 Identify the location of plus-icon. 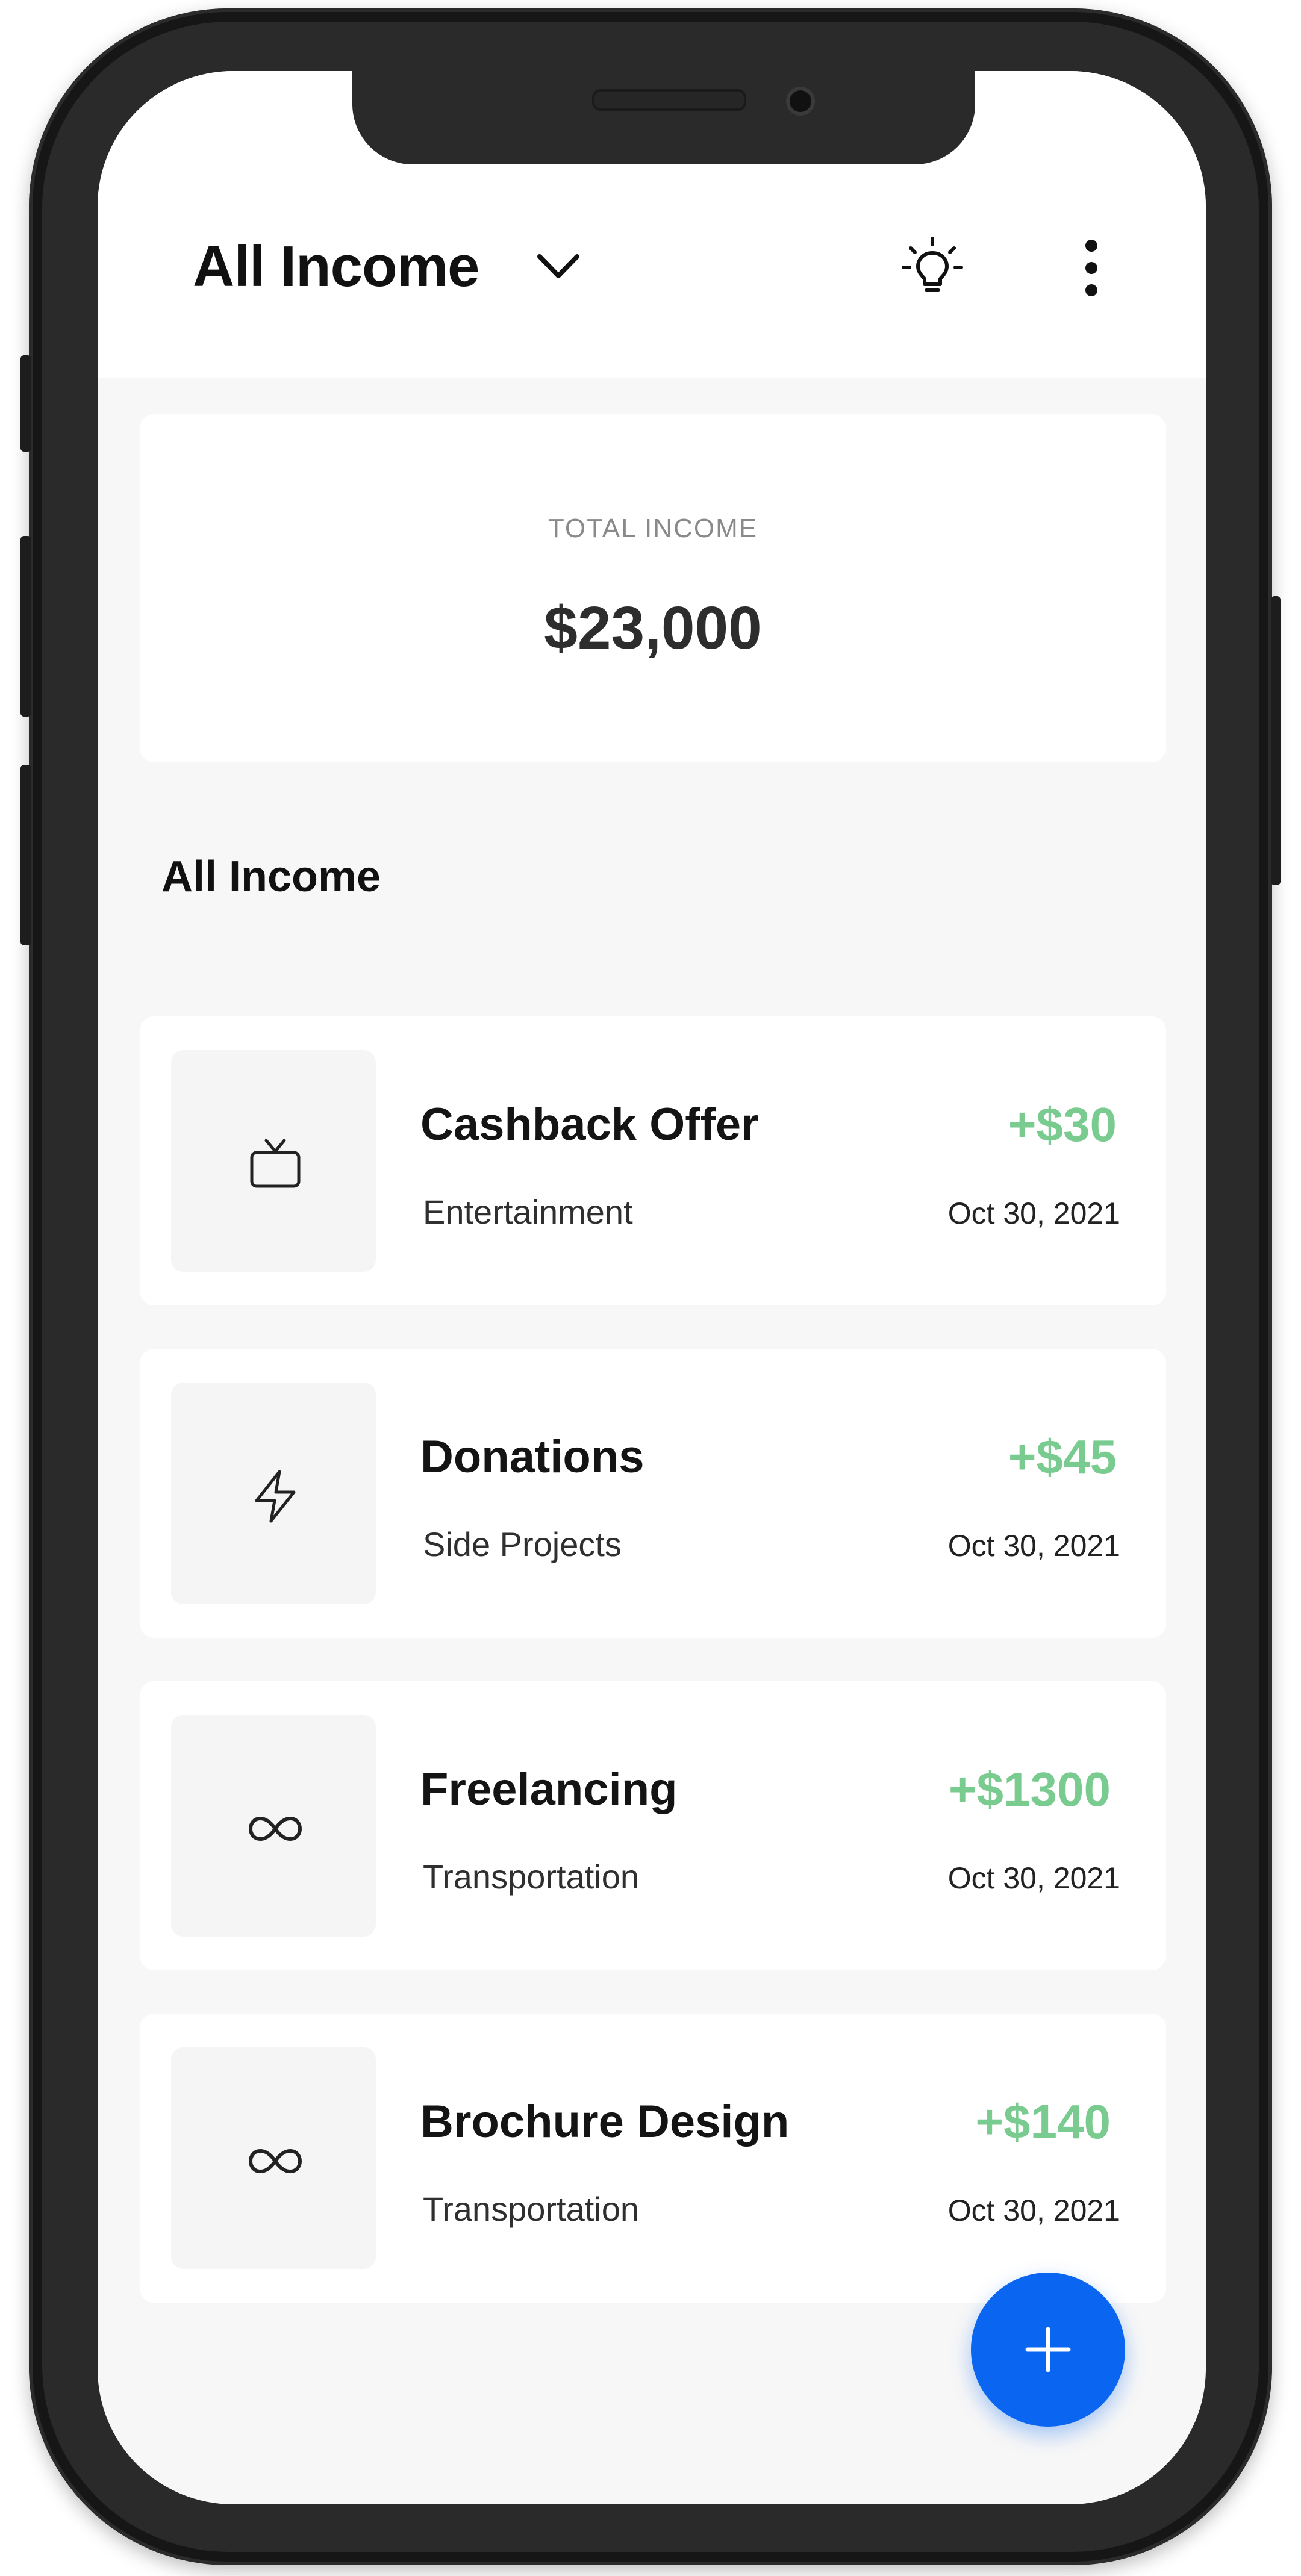
(1048, 2350).